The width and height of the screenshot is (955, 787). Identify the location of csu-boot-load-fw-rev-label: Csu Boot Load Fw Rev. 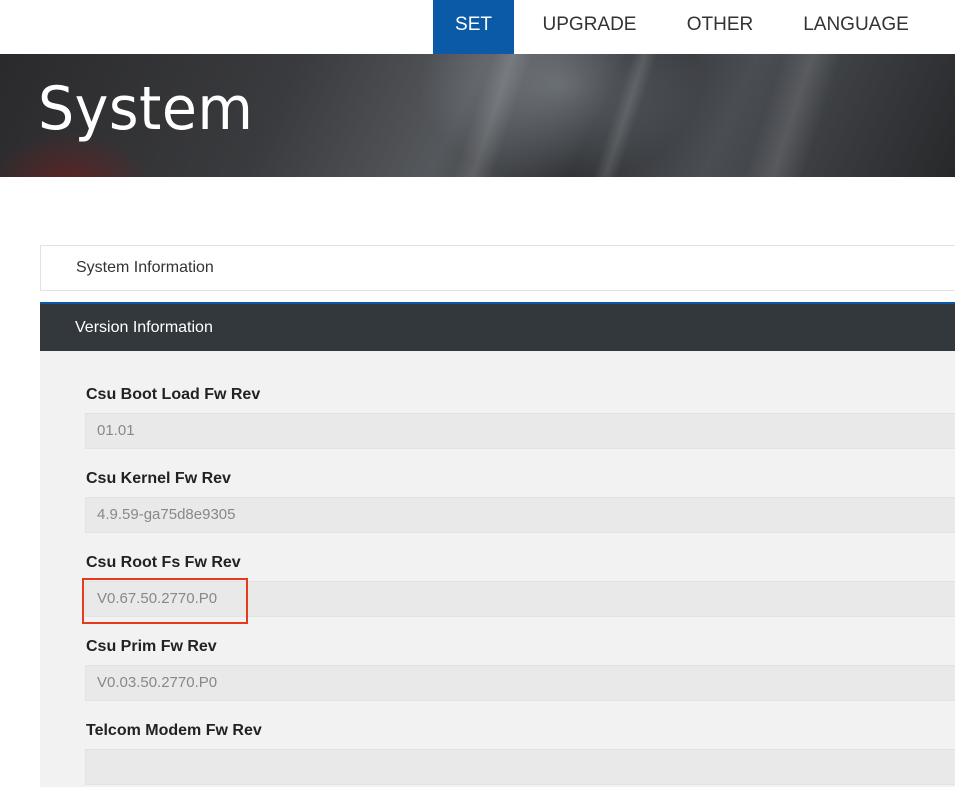
(173, 394).